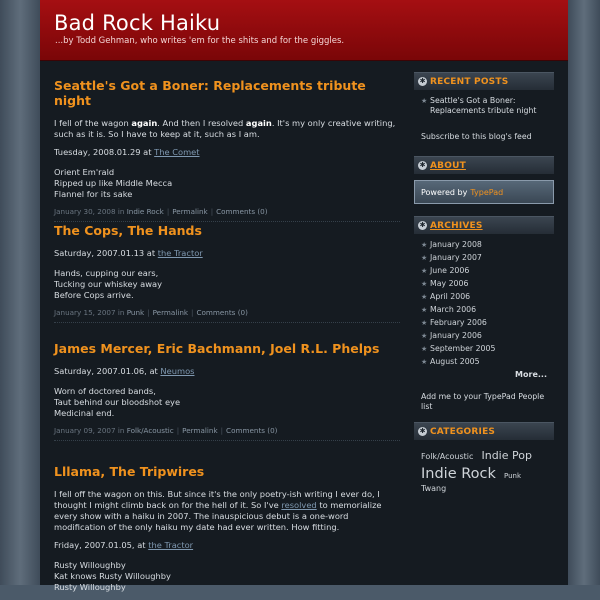  I want to click on archives-header: ✱ ARCHIVES, so click(484, 225).